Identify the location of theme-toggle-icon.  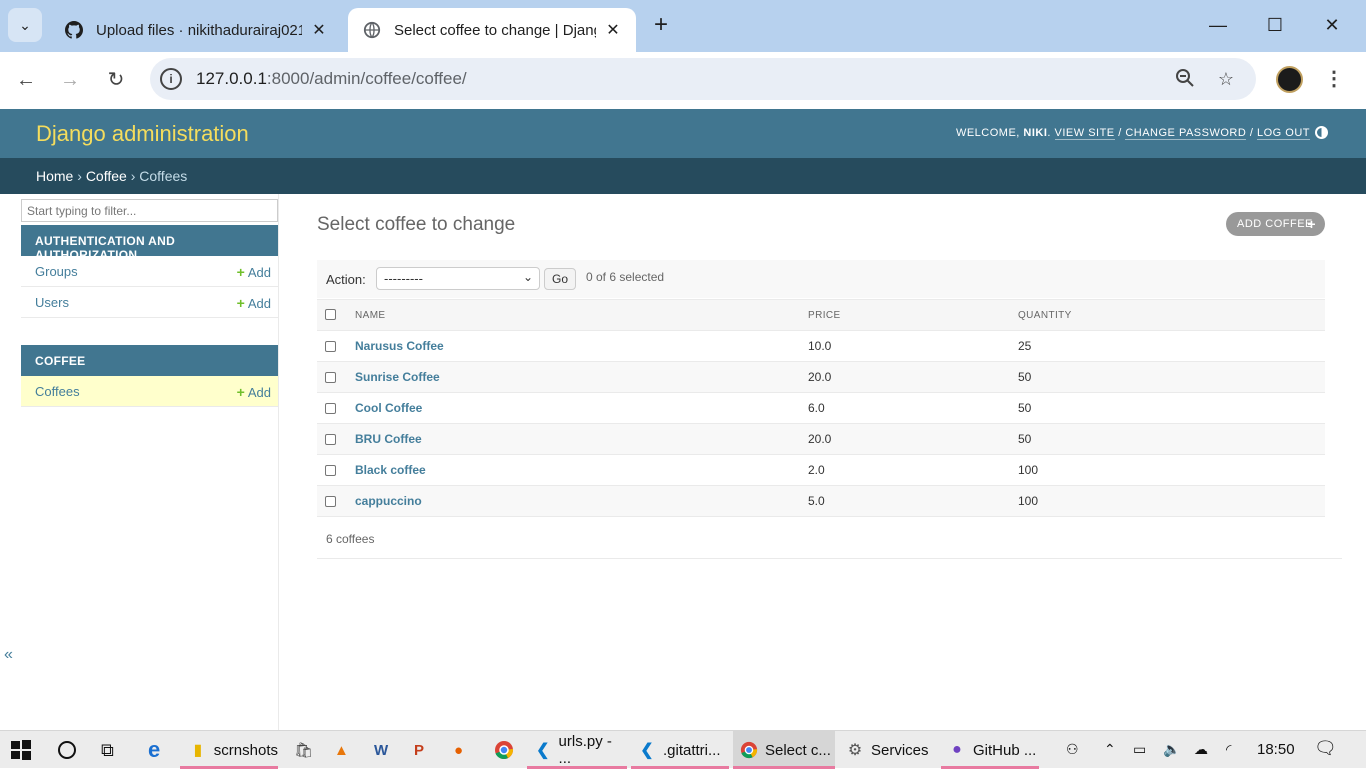
(1321, 132).